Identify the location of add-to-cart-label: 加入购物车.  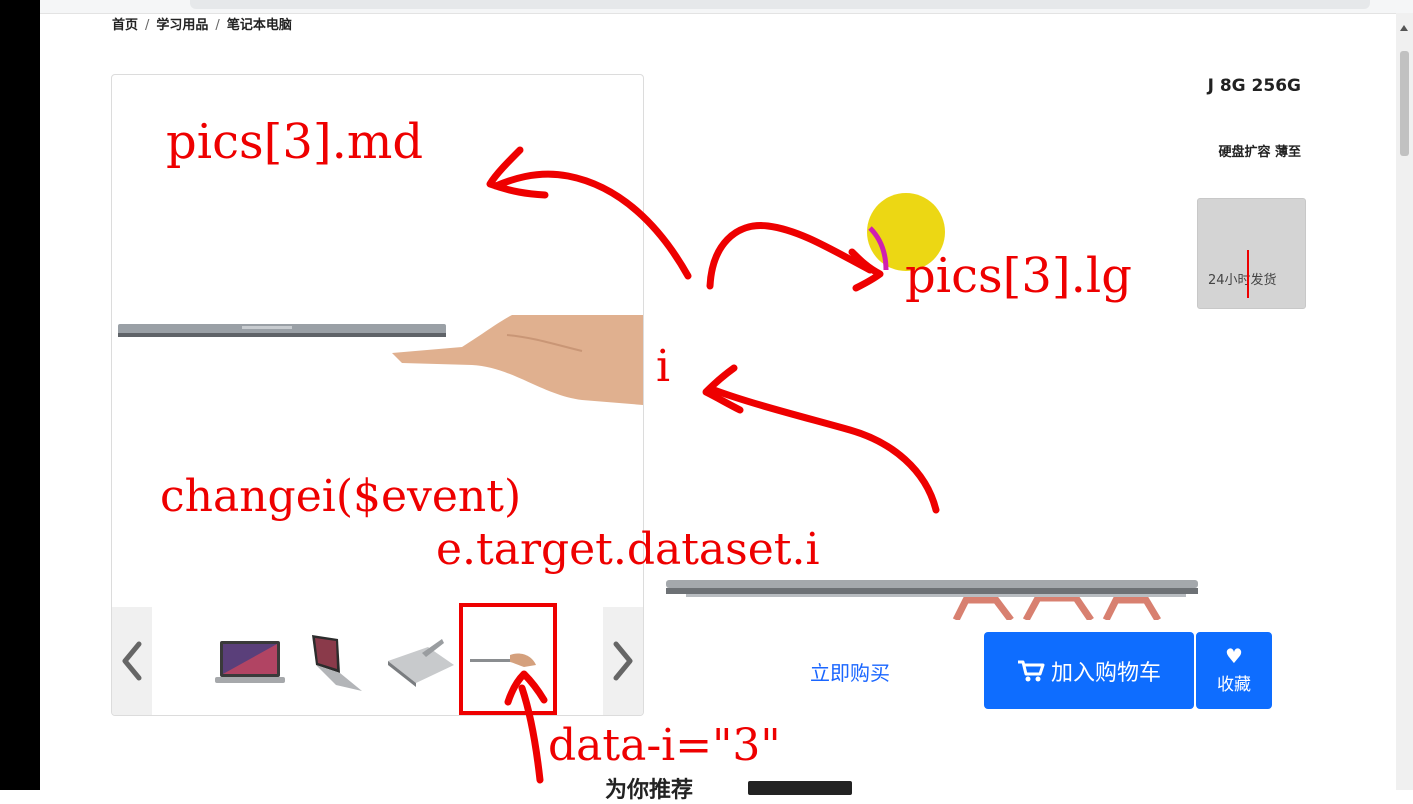
(1105, 673).